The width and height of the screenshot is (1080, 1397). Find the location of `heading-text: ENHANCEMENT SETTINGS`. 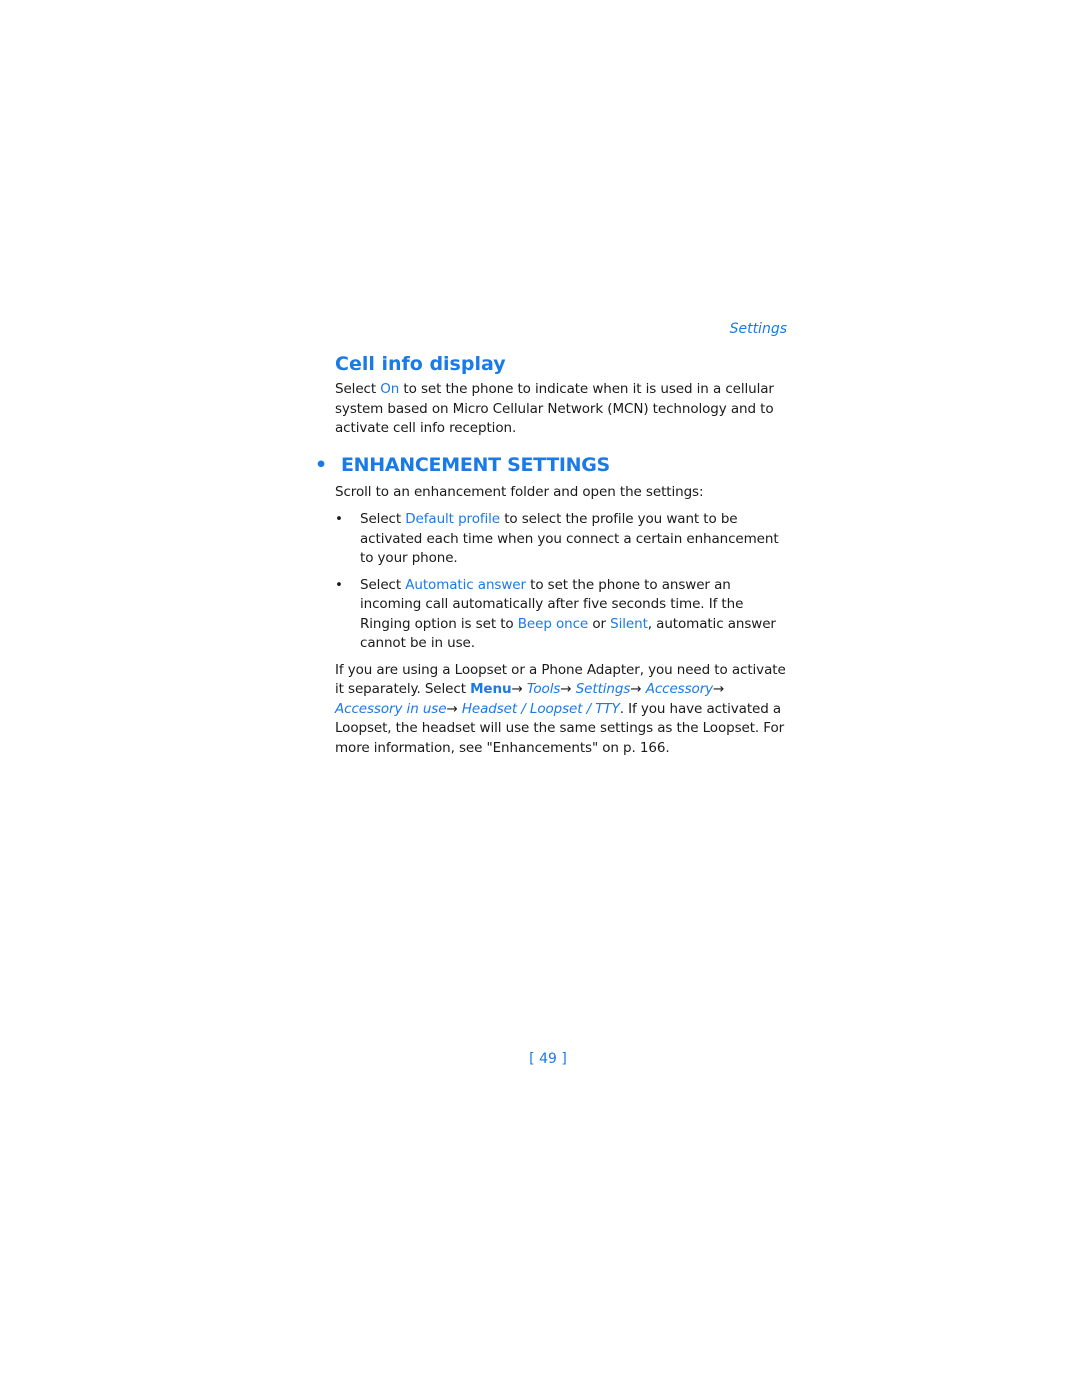

heading-text: ENHANCEMENT SETTINGS is located at coordinates (475, 464).